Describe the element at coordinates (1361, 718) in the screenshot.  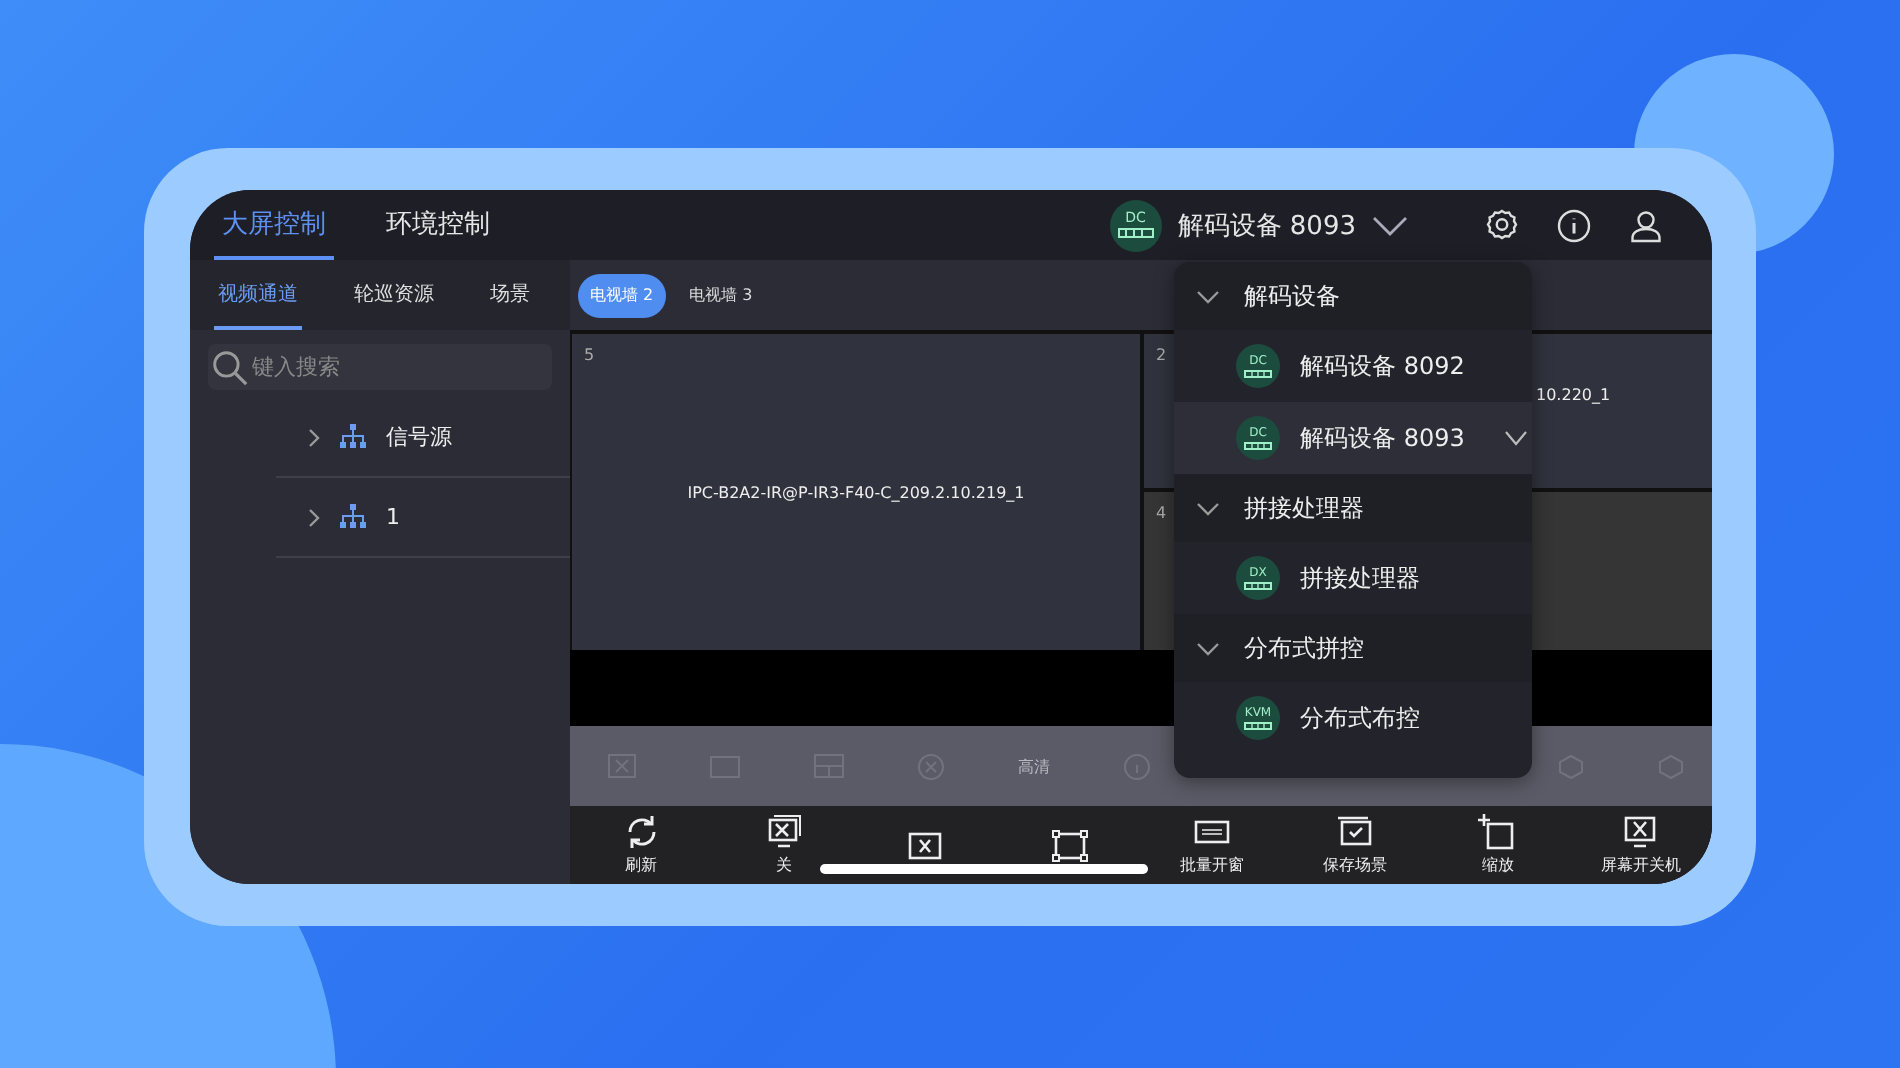
I see `item-label: 分布式布控` at that location.